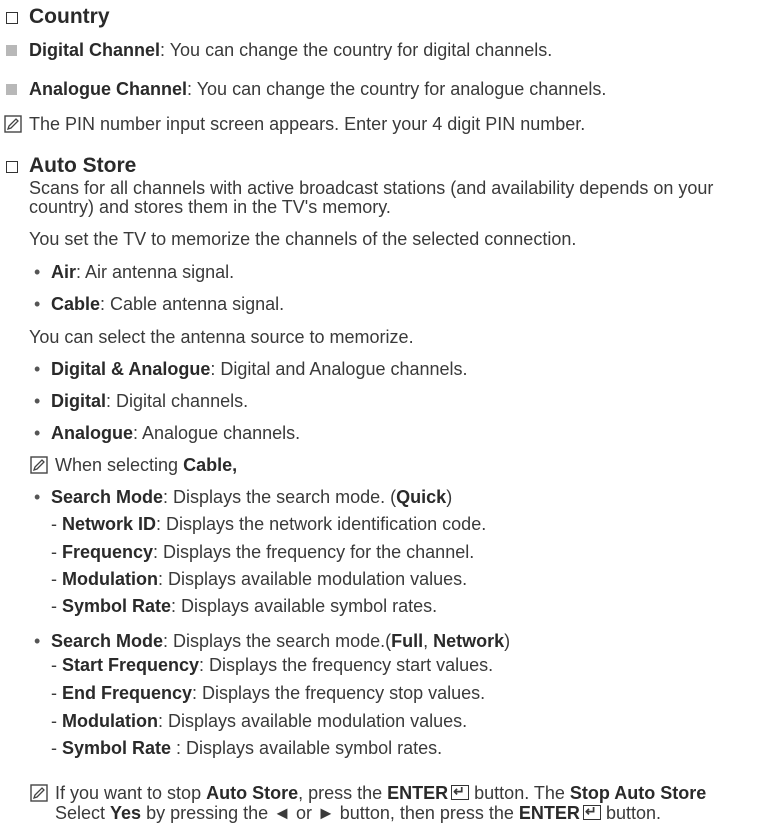 This screenshot has width=778, height=824. What do you see at coordinates (343, 793) in the screenshot?
I see `text: , press the` at bounding box center [343, 793].